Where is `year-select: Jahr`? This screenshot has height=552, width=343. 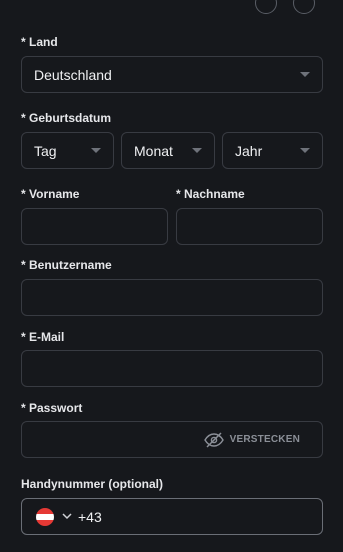 year-select: Jahr is located at coordinates (272, 150).